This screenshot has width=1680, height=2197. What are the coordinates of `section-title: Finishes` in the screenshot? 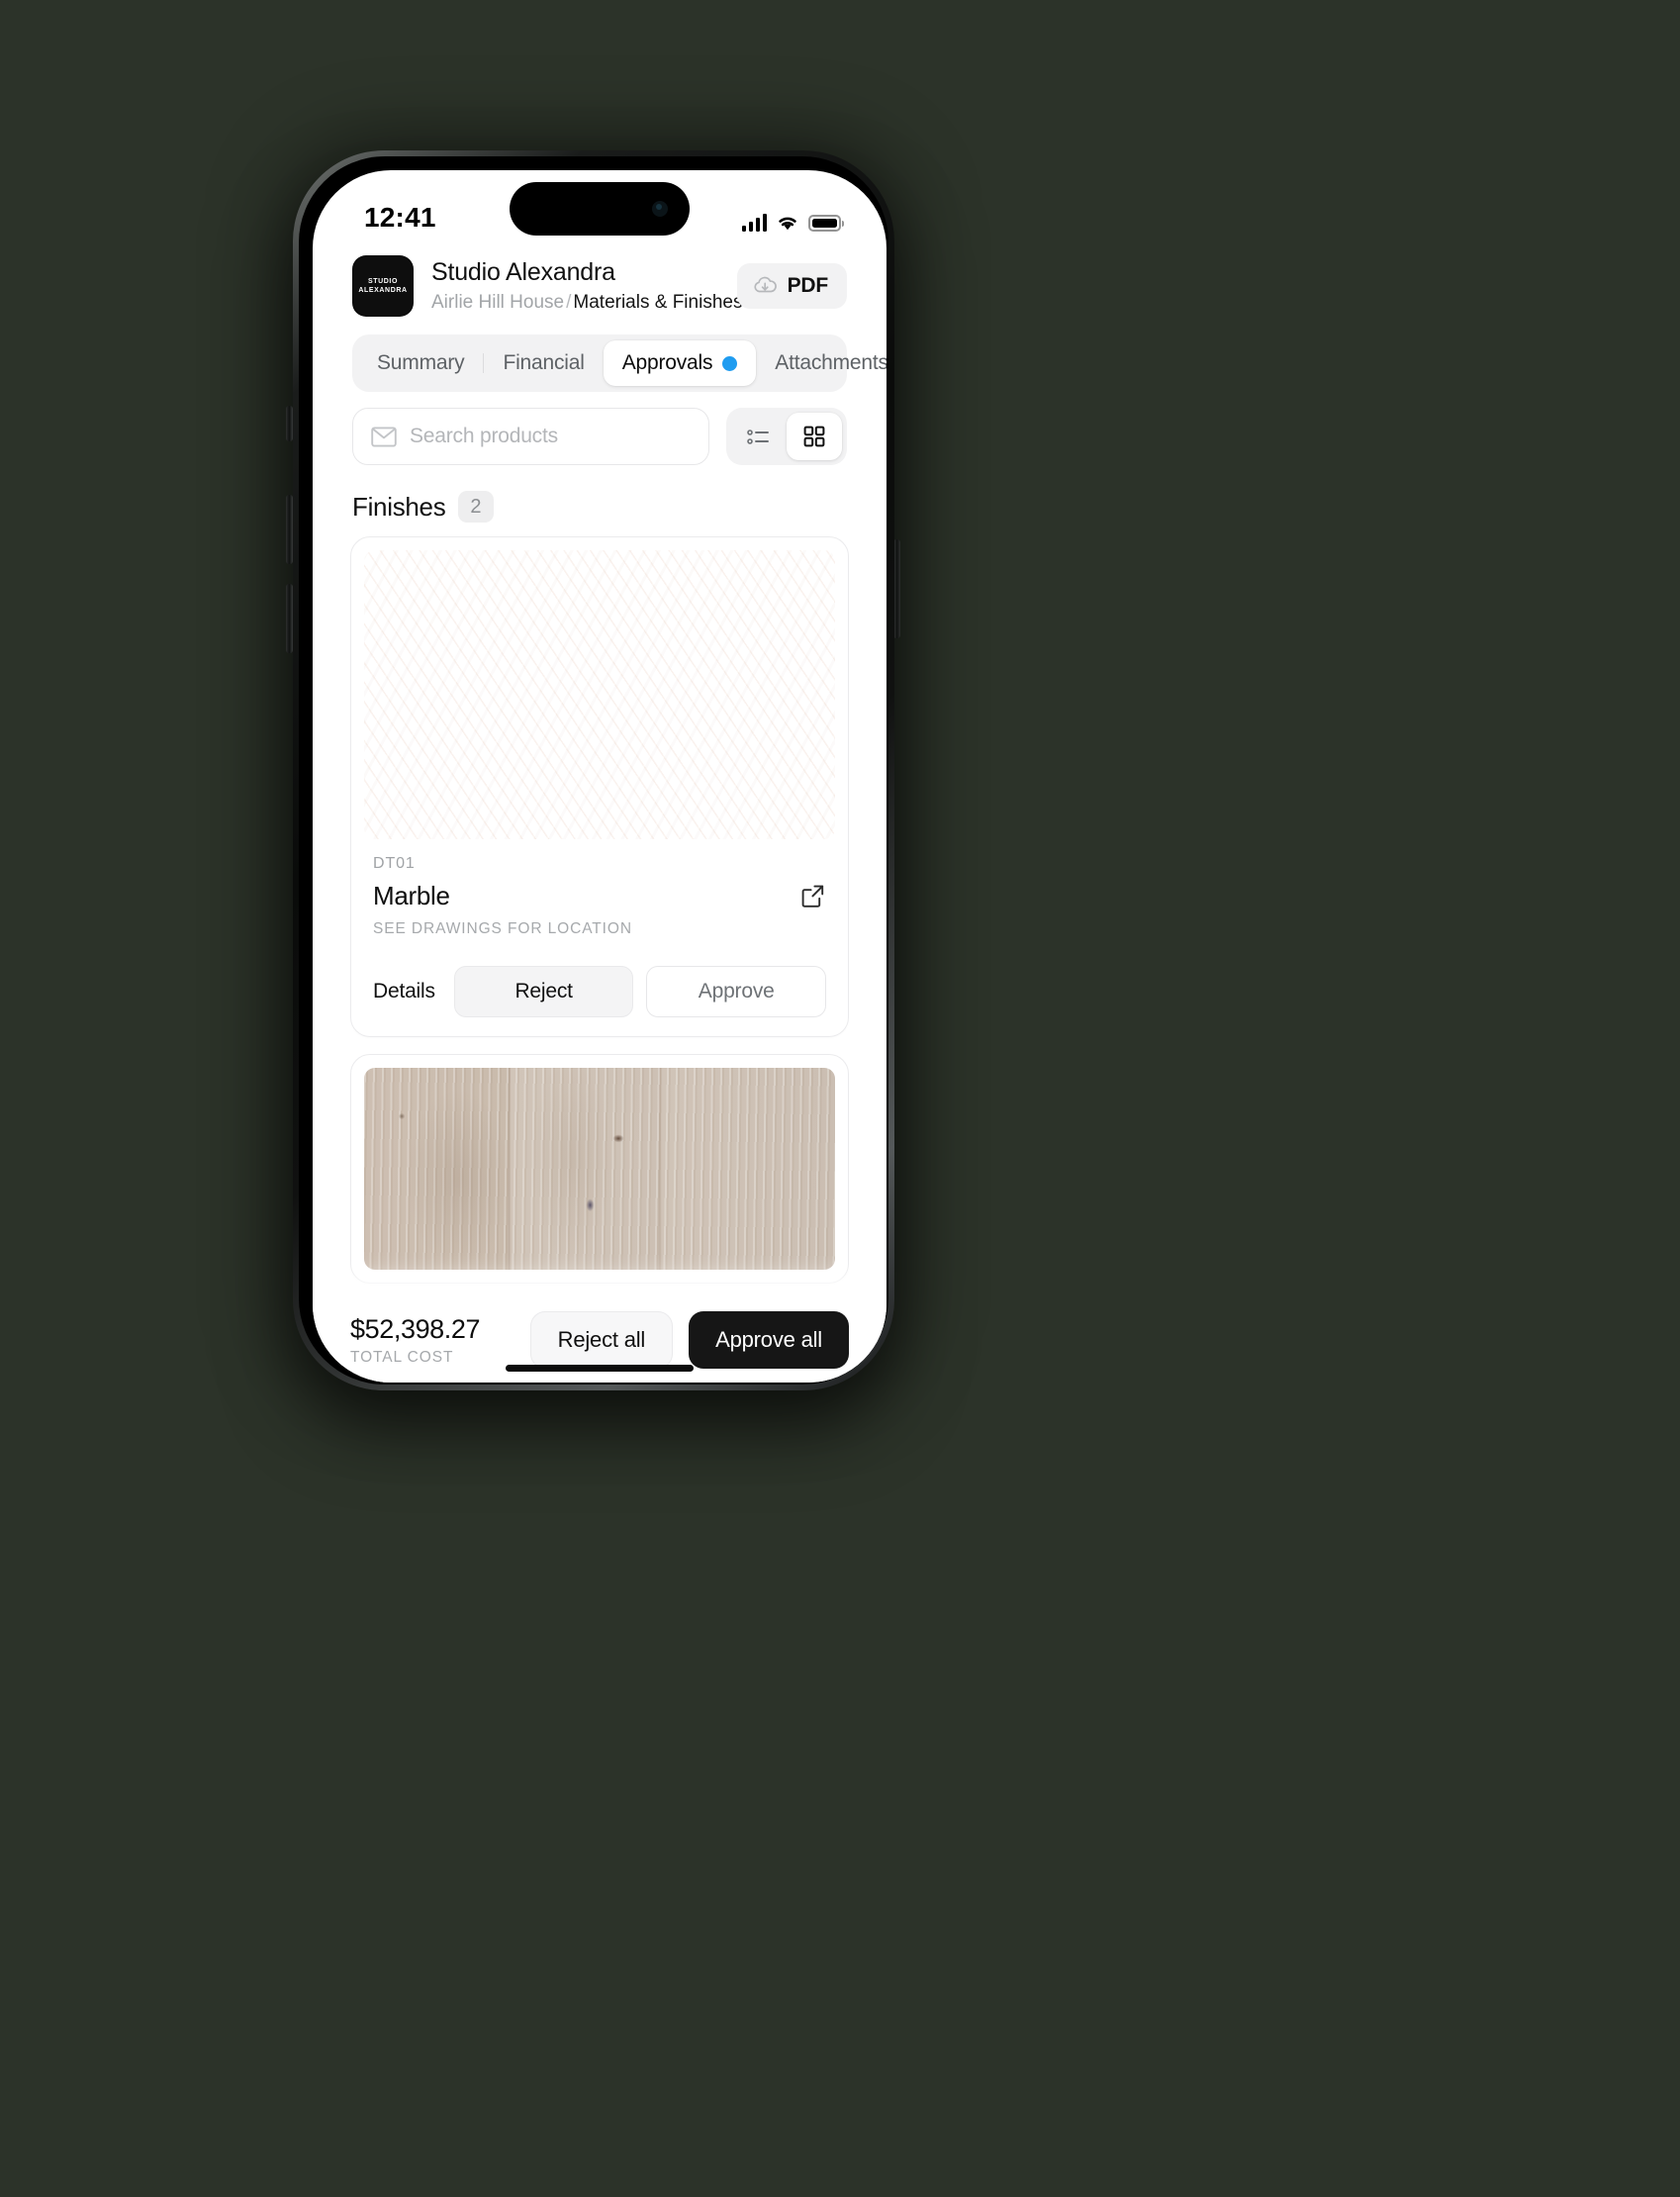 It's located at (399, 506).